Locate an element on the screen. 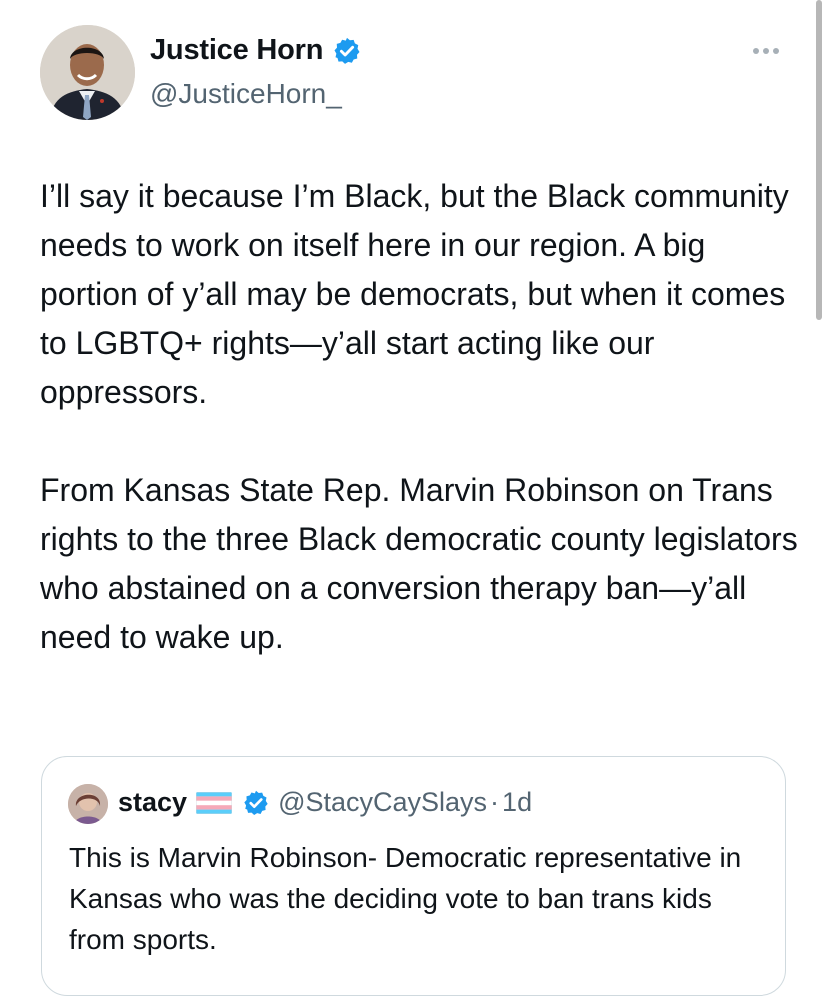 The width and height of the screenshot is (828, 996). quoted-author-avatar is located at coordinates (88, 804).